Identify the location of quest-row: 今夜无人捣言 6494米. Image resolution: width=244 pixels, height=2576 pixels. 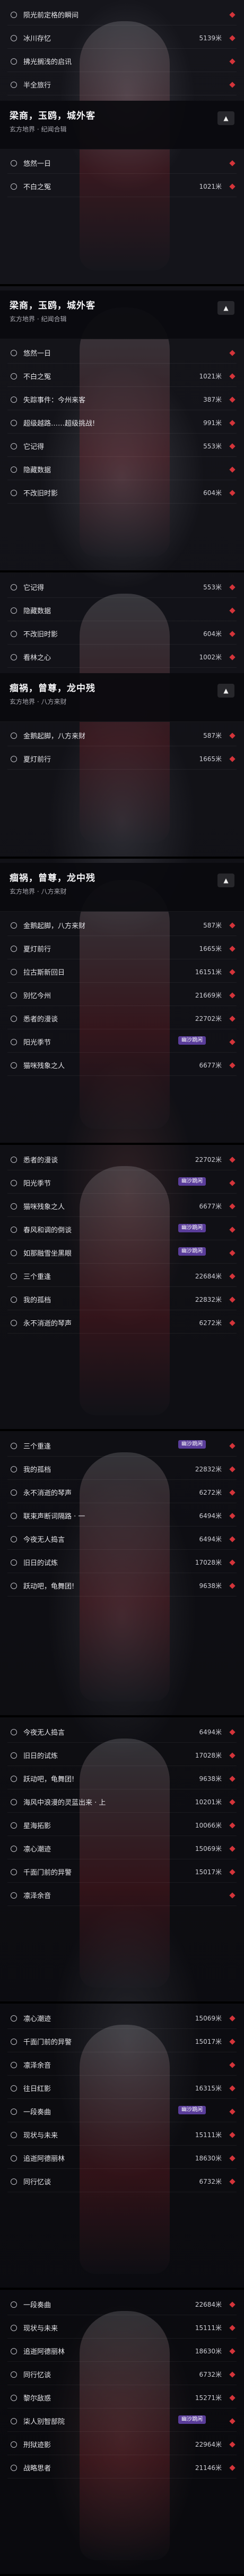
(122, 1539).